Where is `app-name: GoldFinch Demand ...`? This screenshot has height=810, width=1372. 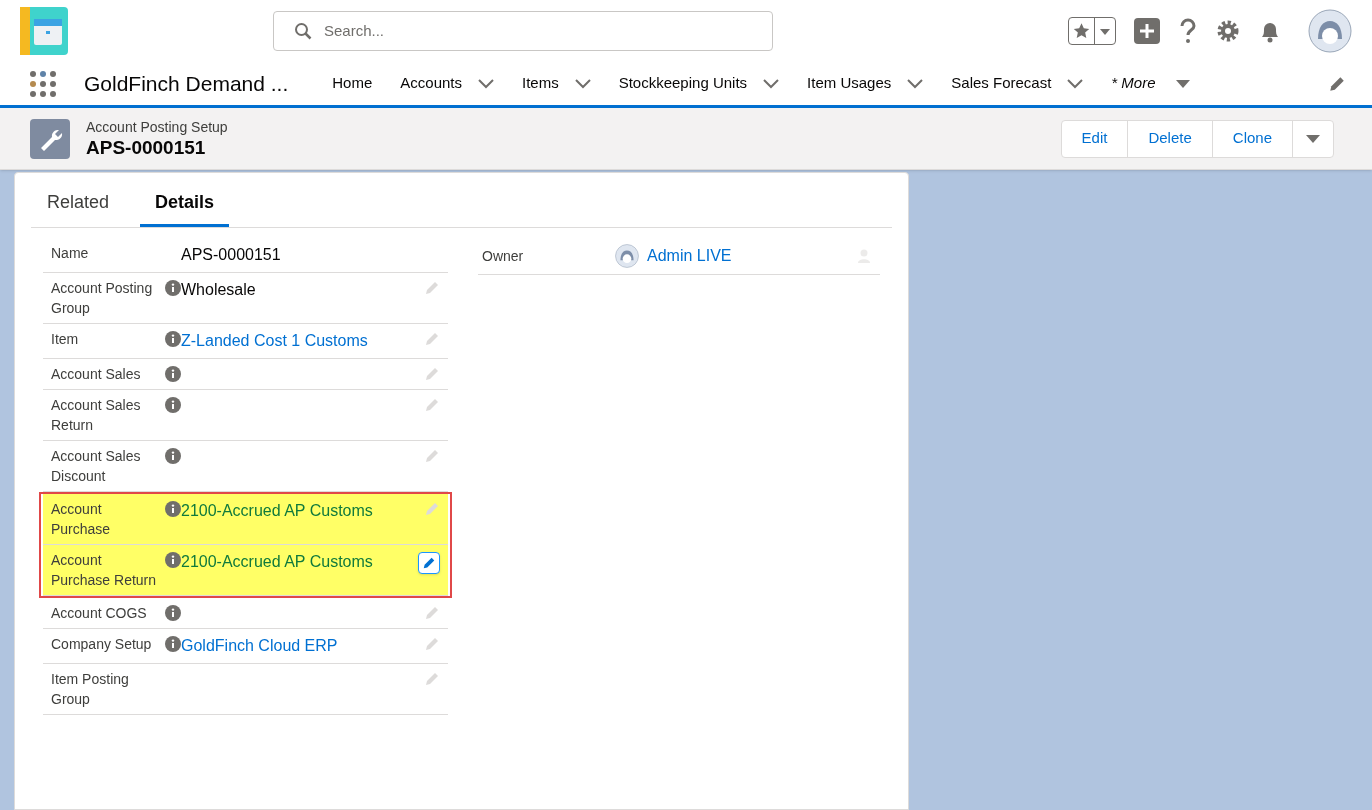
app-name: GoldFinch Demand ... is located at coordinates (186, 83).